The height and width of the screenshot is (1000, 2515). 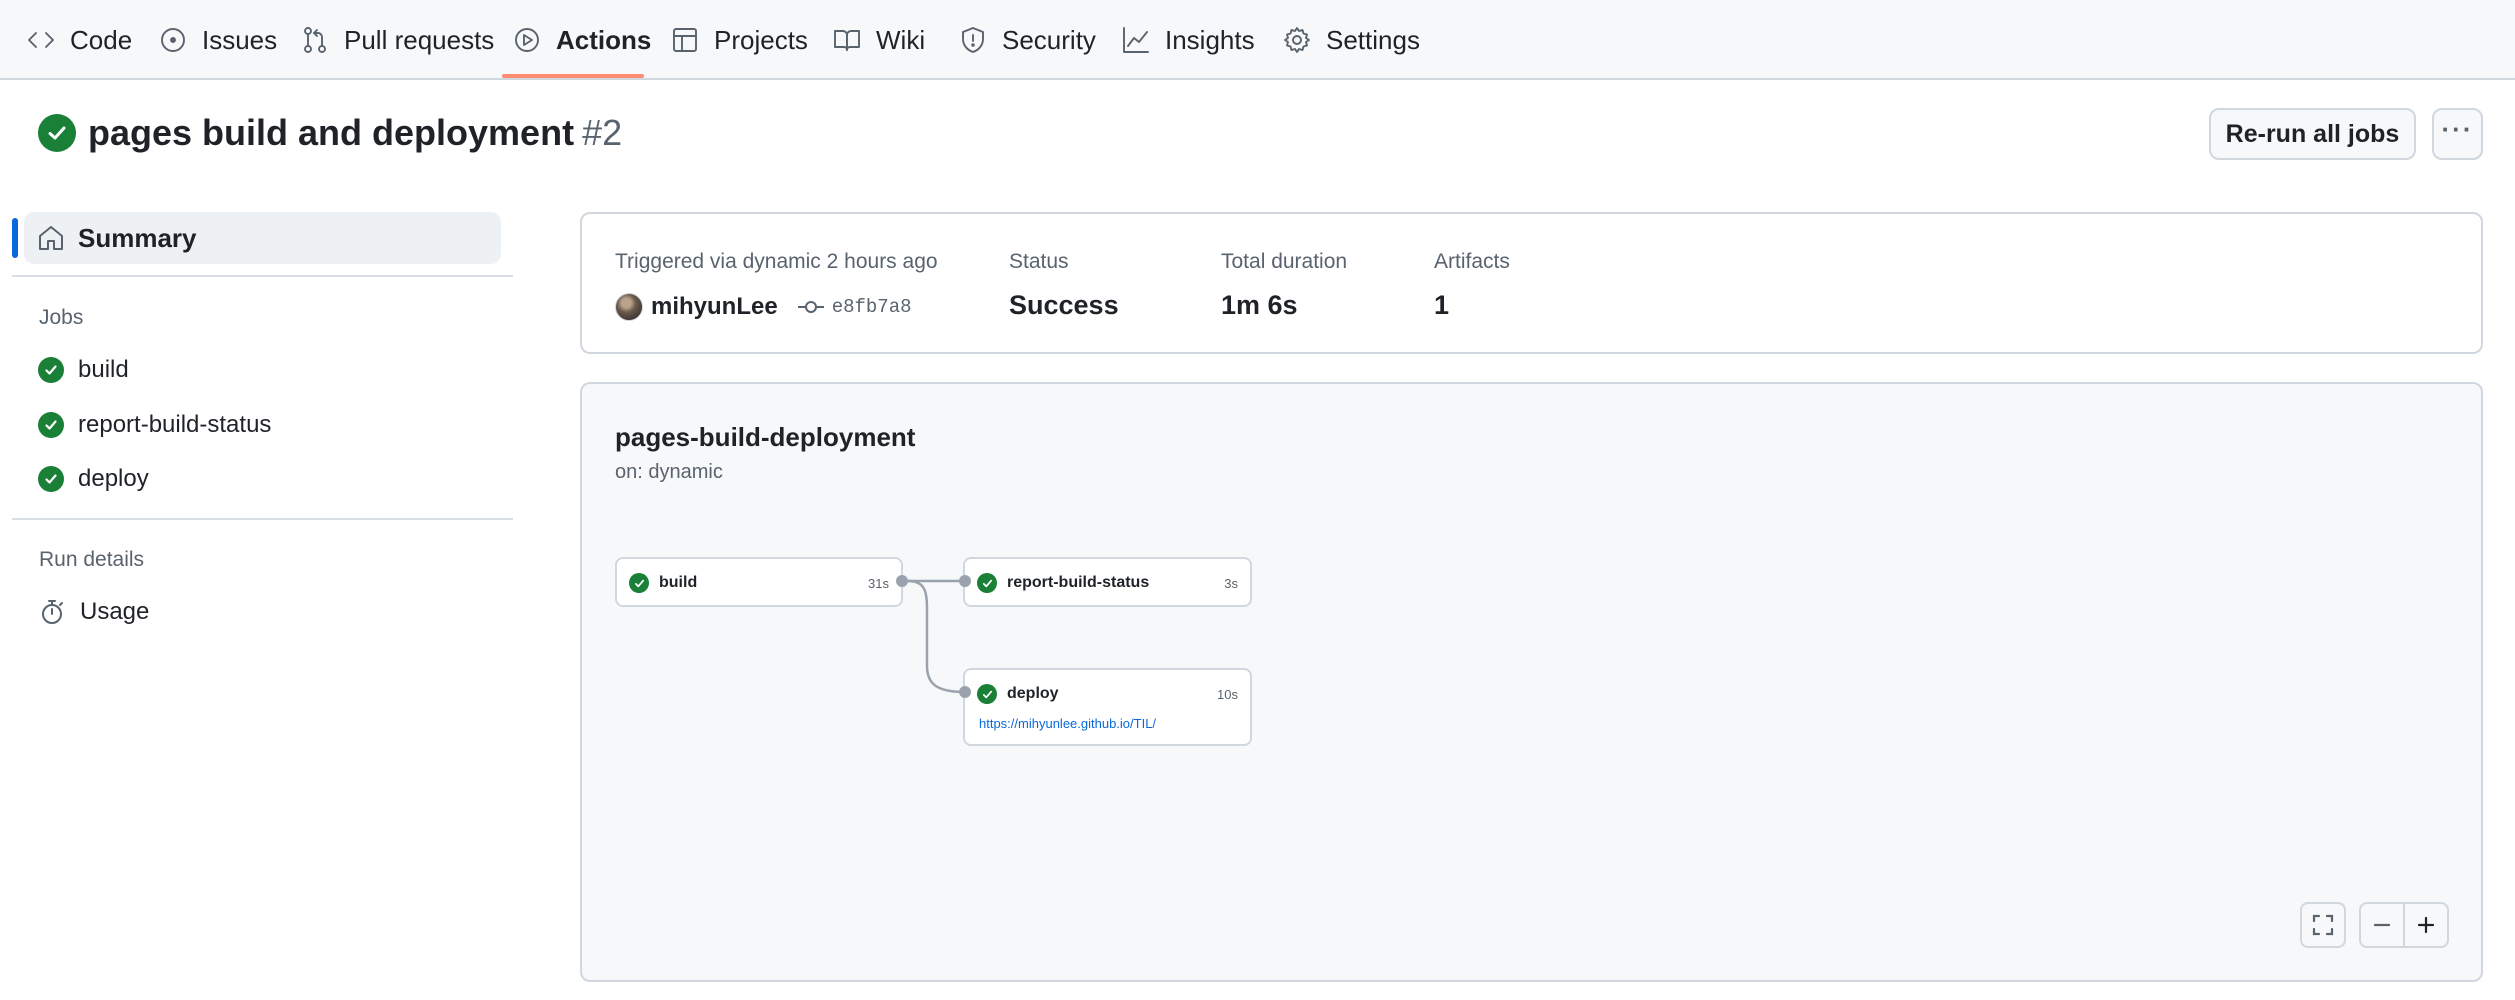 What do you see at coordinates (173, 40) in the screenshot?
I see `issue-opened-icon` at bounding box center [173, 40].